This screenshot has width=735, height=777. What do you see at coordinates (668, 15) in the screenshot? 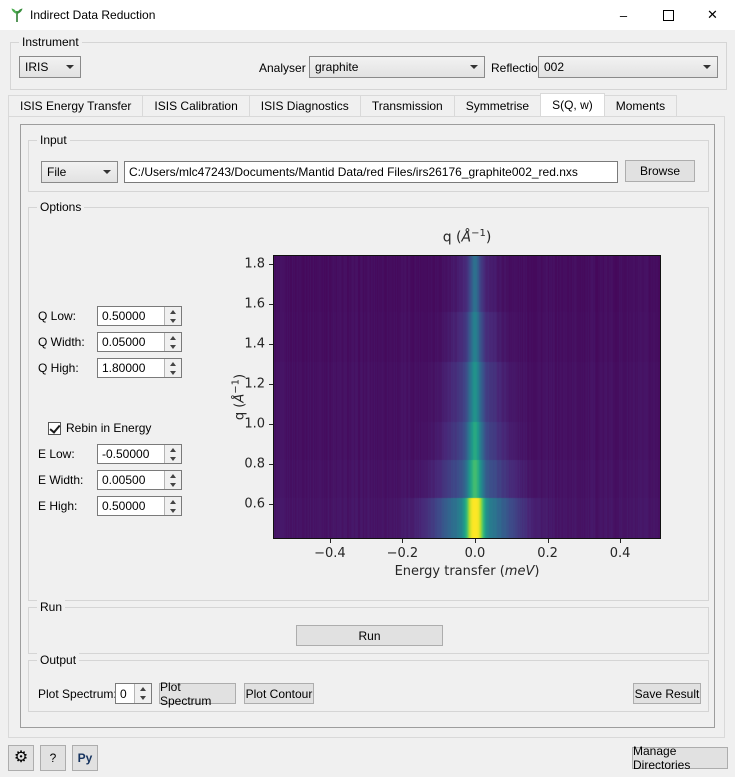
I see `maximize-button` at bounding box center [668, 15].